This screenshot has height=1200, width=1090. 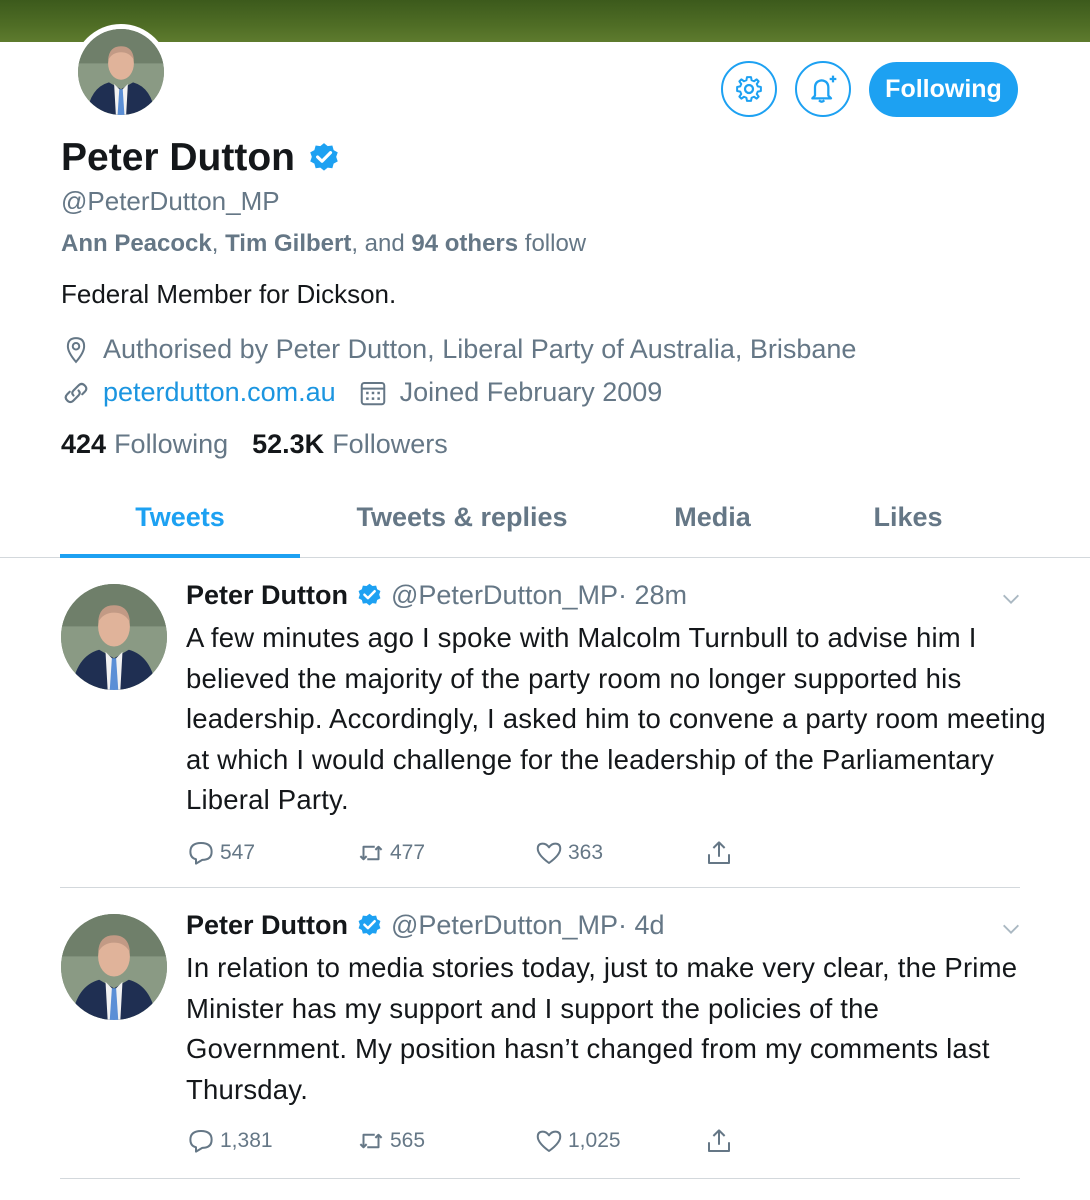 I want to click on bell-plus-icon, so click(x=824, y=89).